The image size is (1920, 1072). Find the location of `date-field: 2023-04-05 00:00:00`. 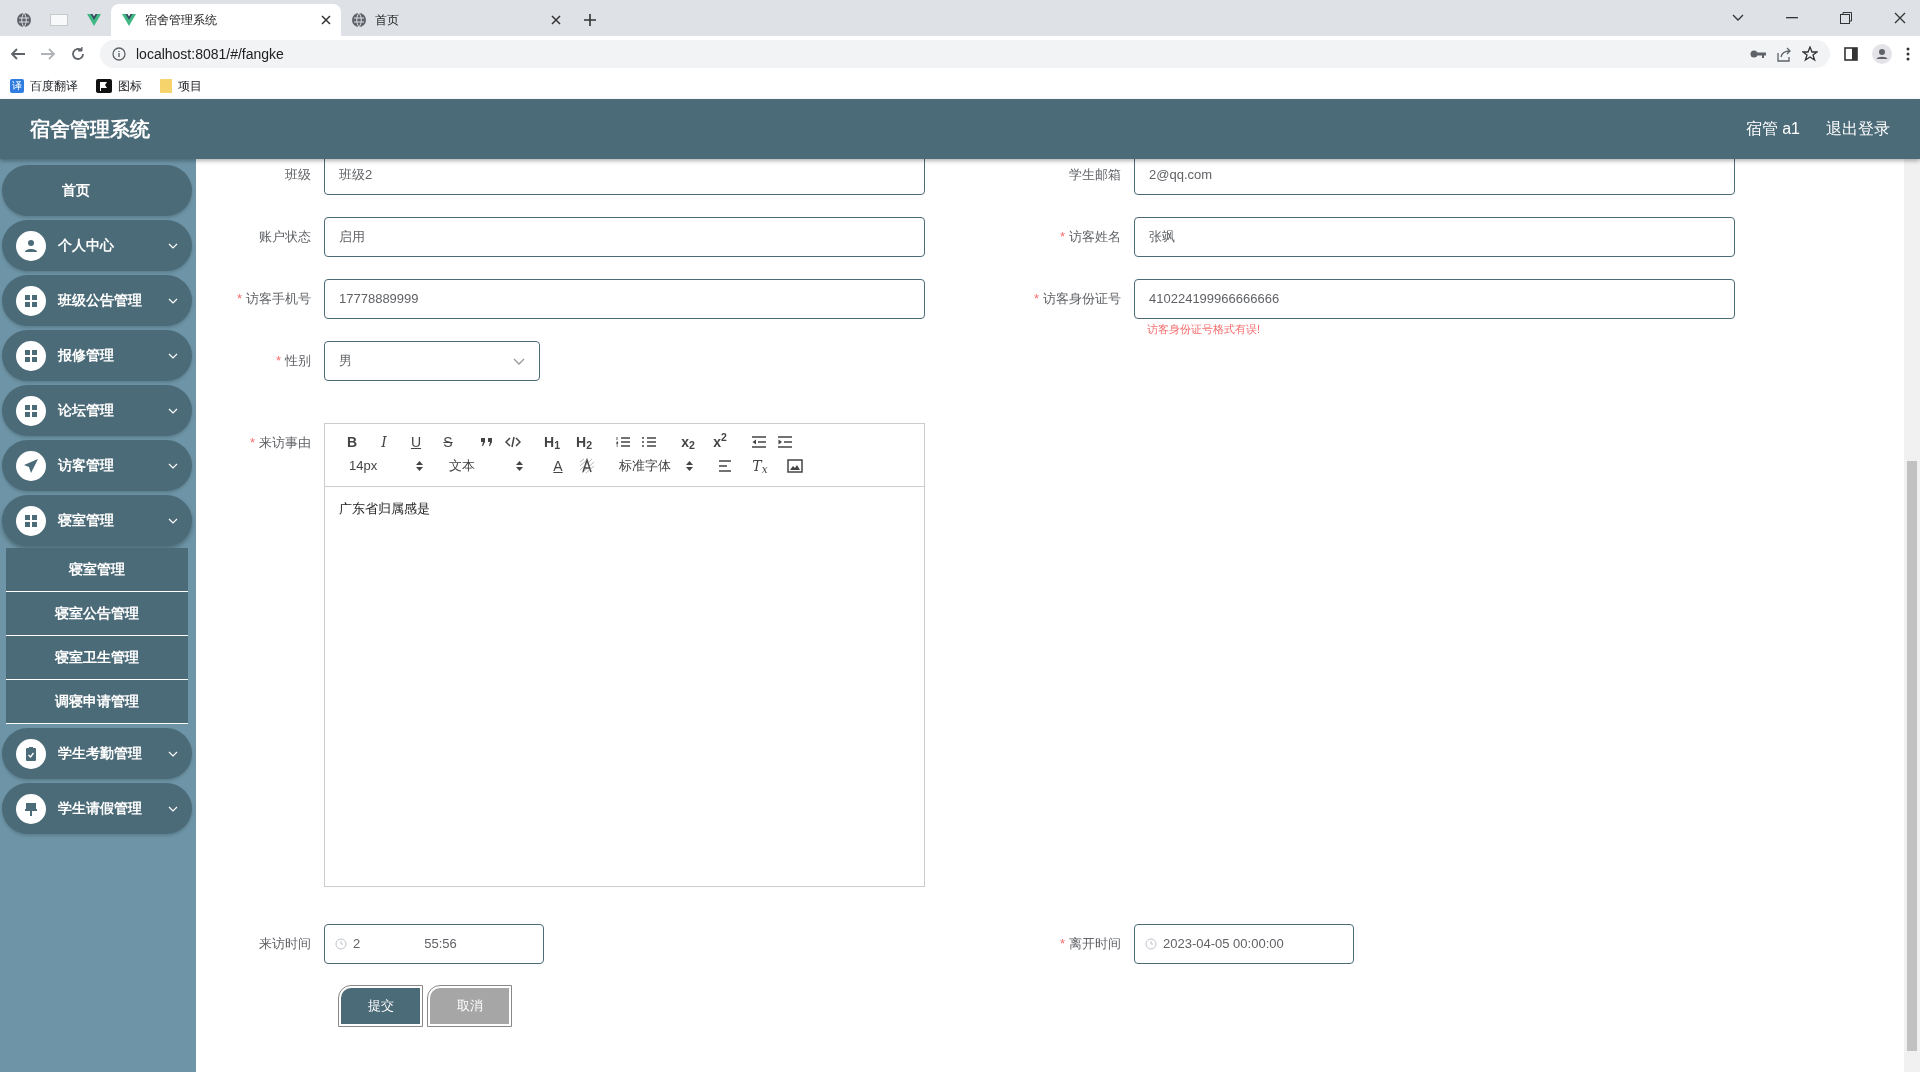

date-field: 2023-04-05 00:00:00 is located at coordinates (1244, 944).